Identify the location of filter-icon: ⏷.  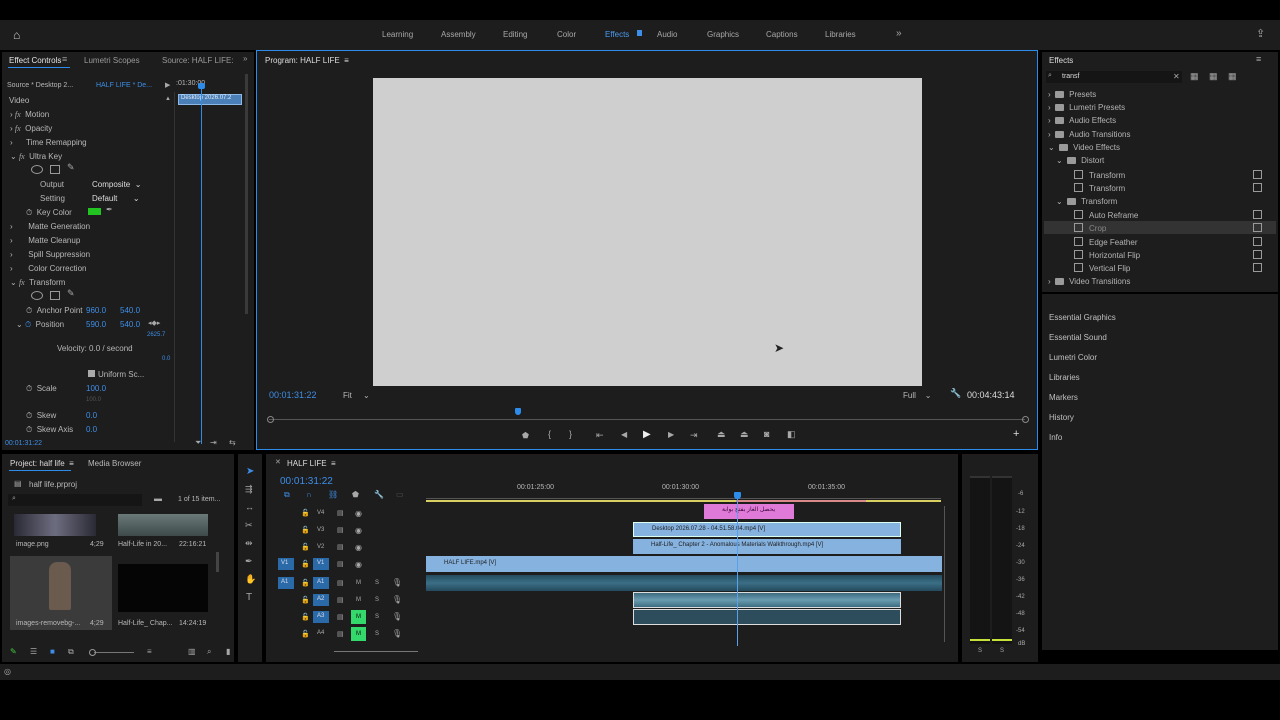
(198, 443).